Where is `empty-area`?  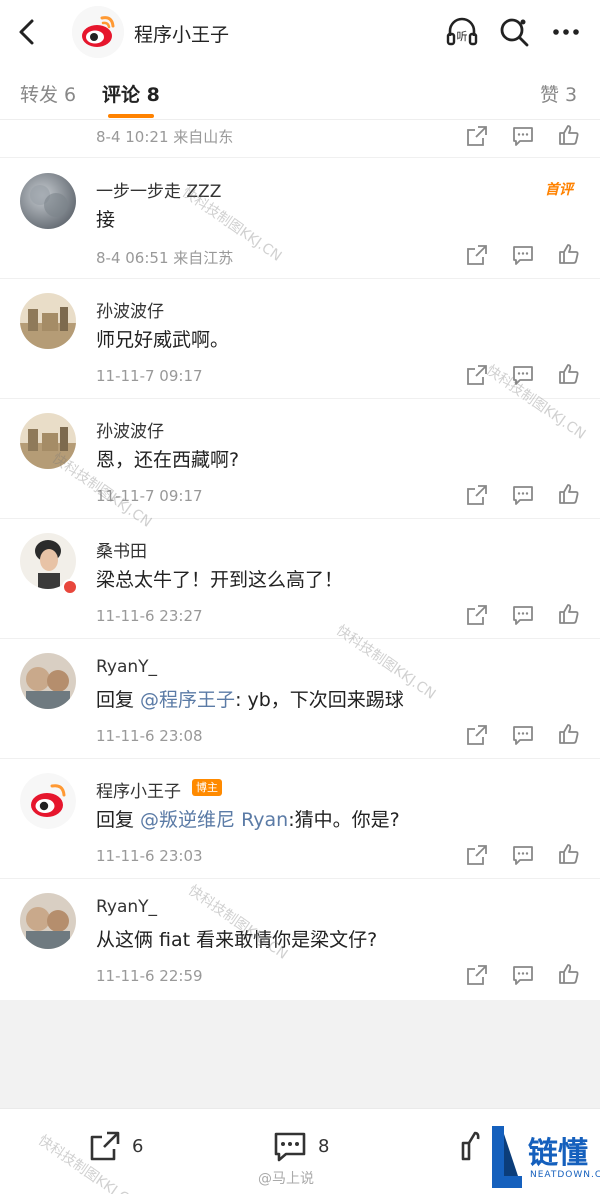
empty-area is located at coordinates (300, 1054).